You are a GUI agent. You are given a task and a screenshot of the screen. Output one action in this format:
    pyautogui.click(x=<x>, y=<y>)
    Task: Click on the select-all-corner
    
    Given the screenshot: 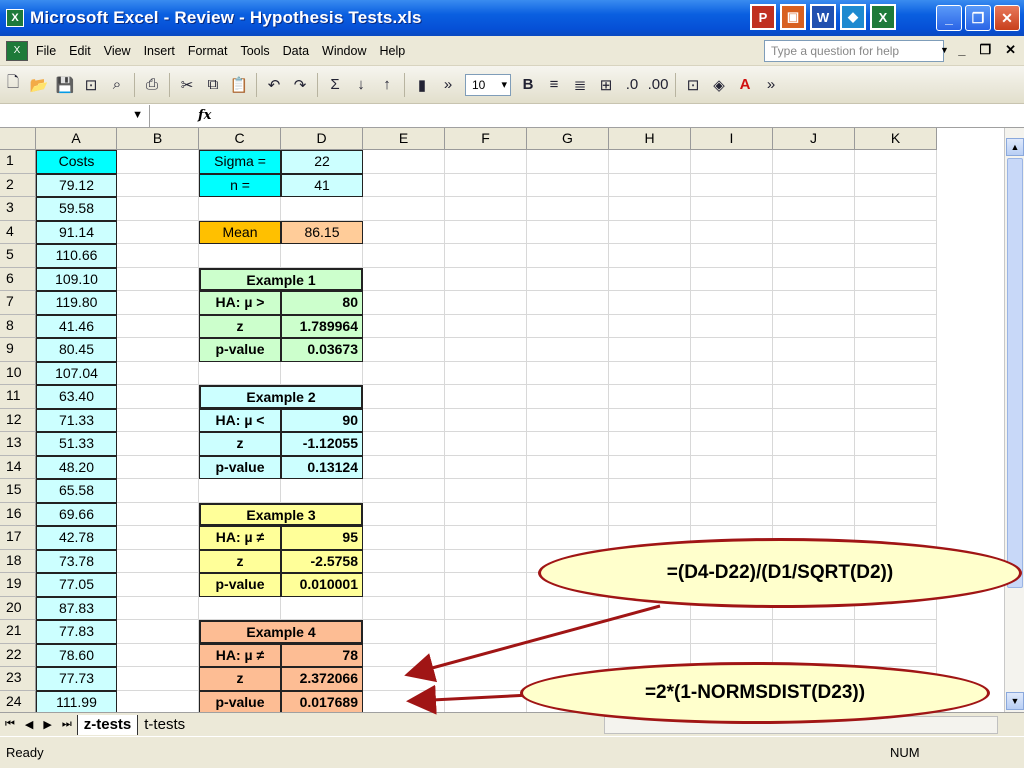 What is the action you would take?
    pyautogui.click(x=18, y=139)
    